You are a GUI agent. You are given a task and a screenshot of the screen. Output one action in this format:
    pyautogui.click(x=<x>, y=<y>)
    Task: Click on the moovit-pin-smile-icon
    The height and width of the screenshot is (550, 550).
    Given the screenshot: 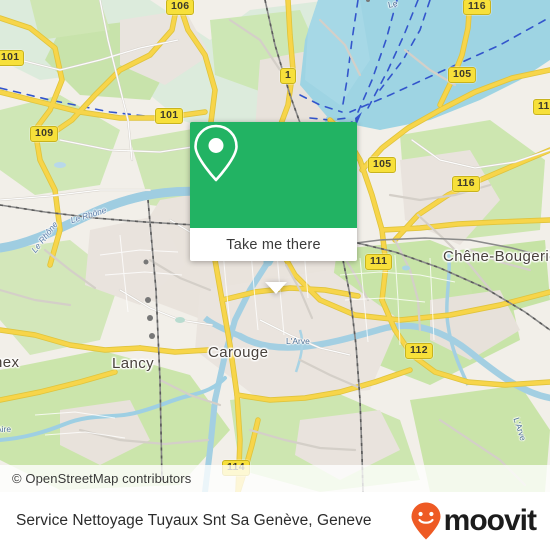 What is the action you would take?
    pyautogui.click(x=426, y=521)
    